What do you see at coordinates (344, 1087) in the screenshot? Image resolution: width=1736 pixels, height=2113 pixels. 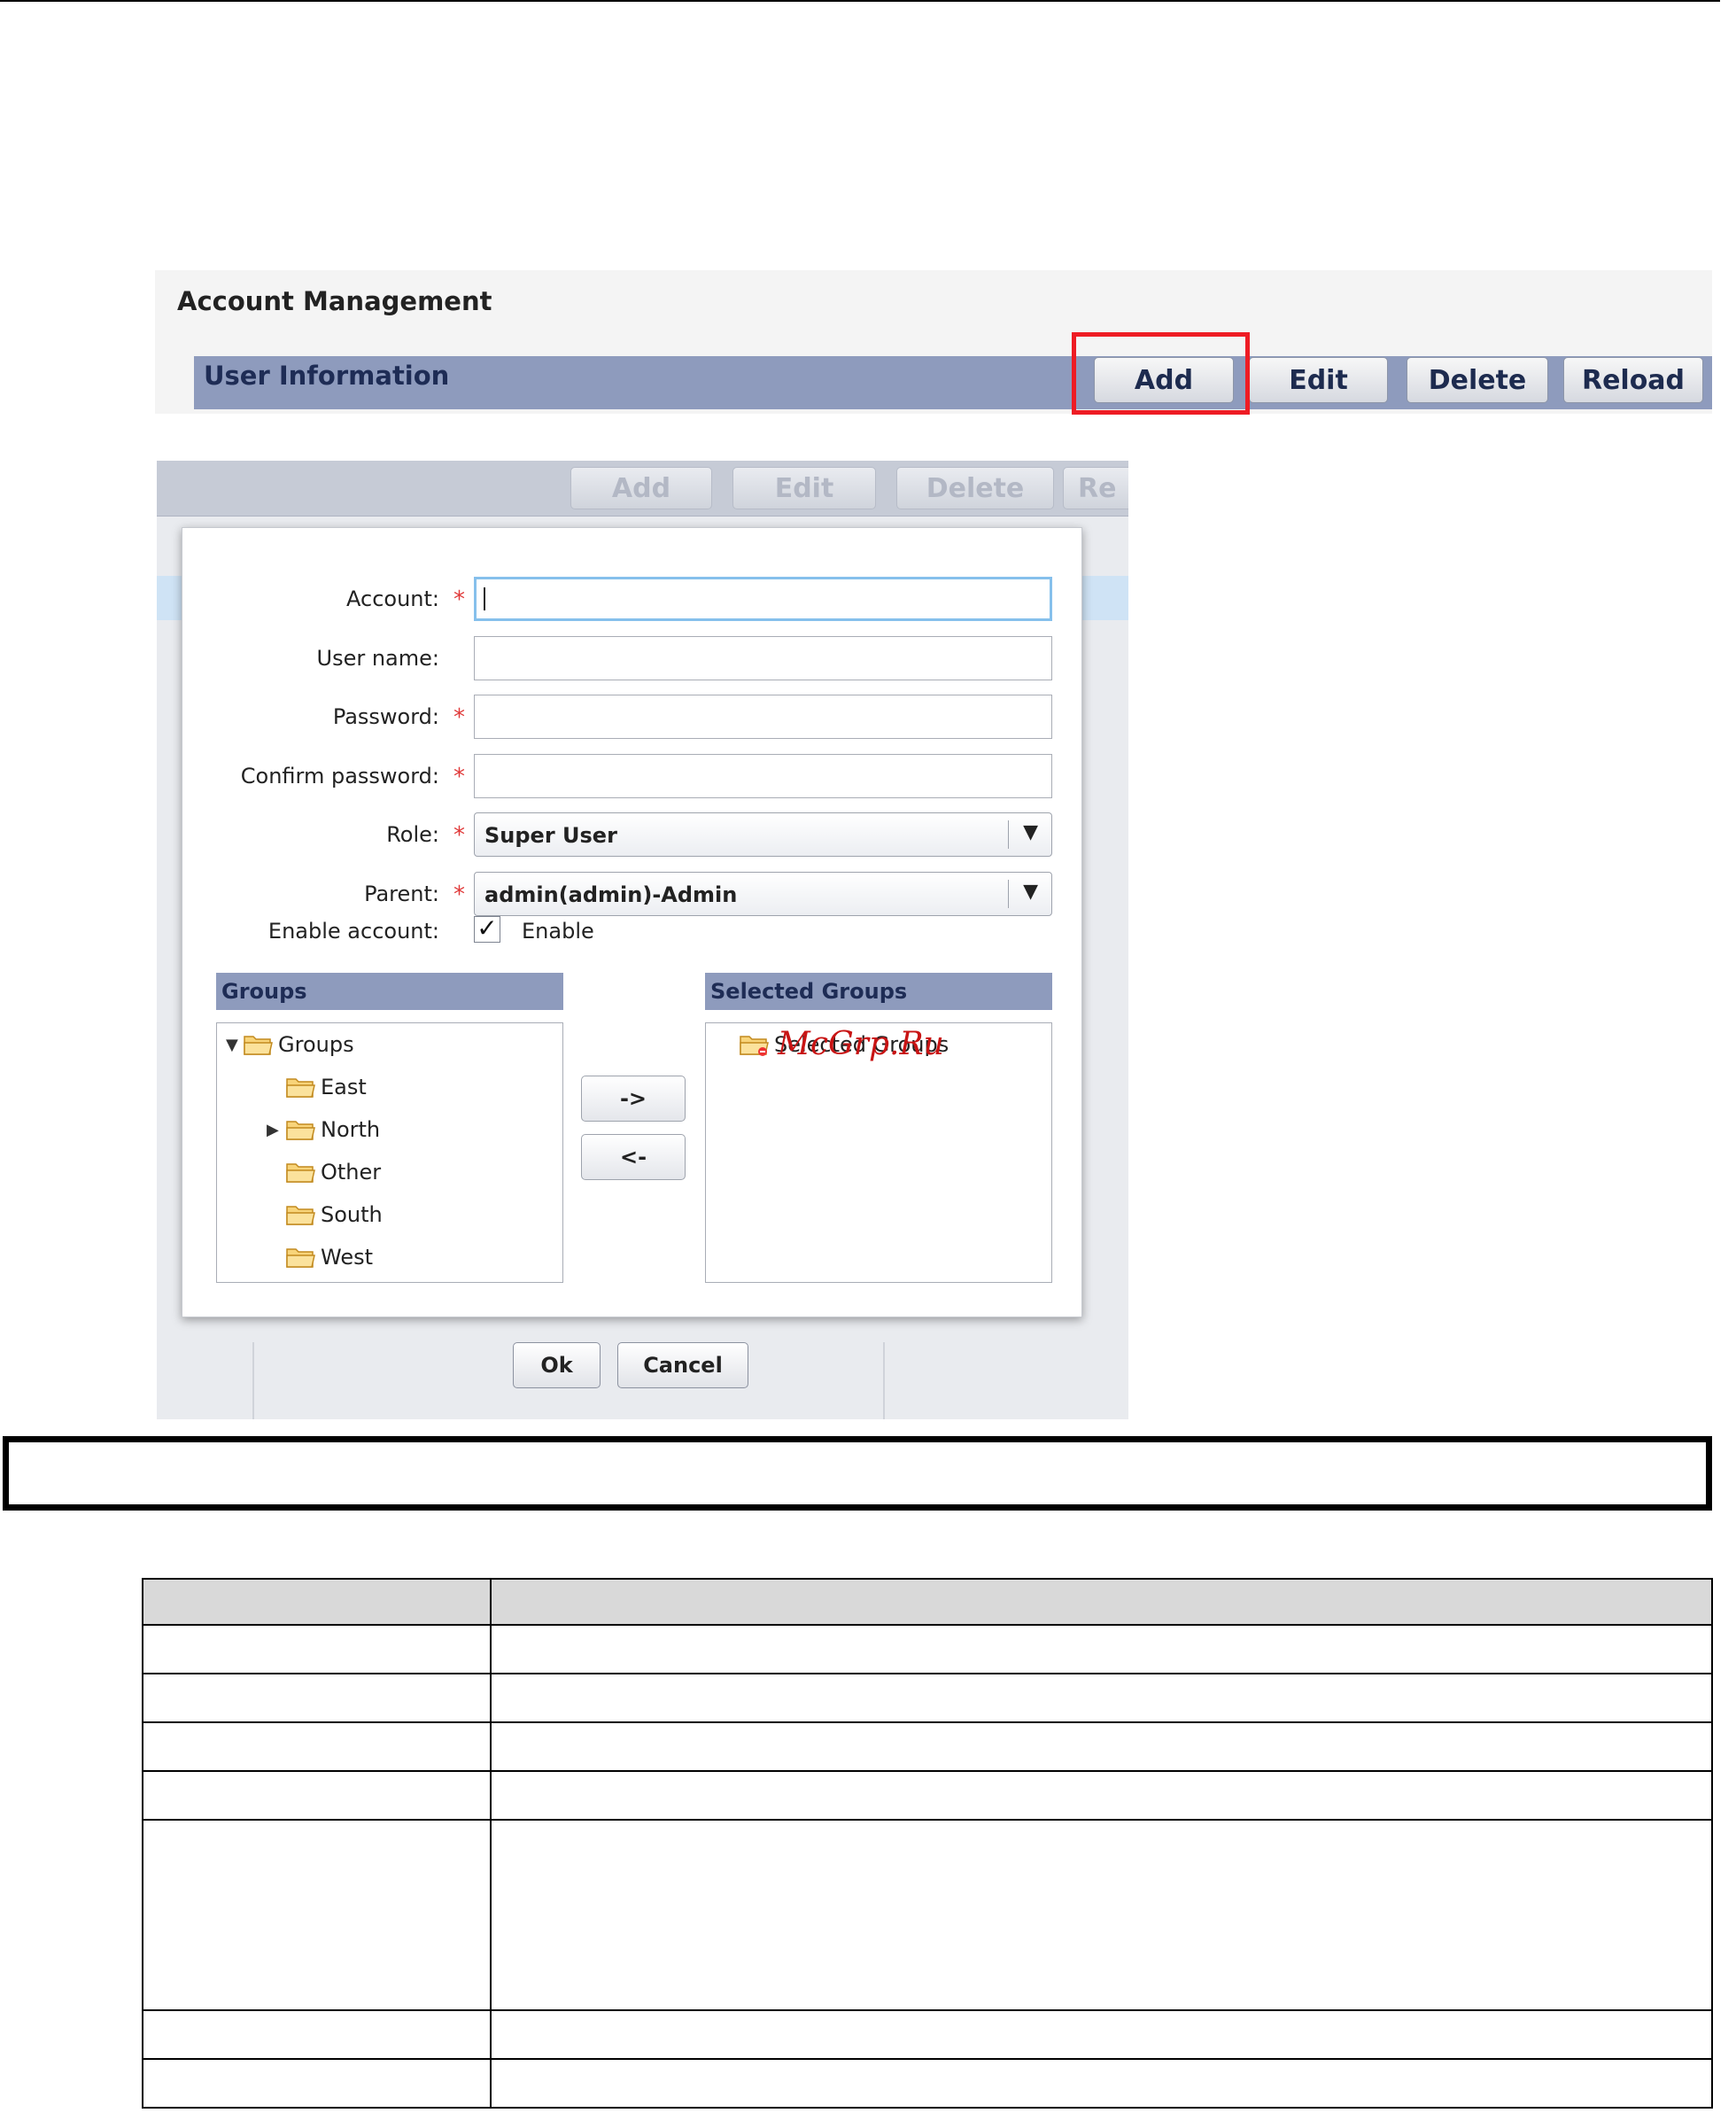 I see `tree-item-label: East` at bounding box center [344, 1087].